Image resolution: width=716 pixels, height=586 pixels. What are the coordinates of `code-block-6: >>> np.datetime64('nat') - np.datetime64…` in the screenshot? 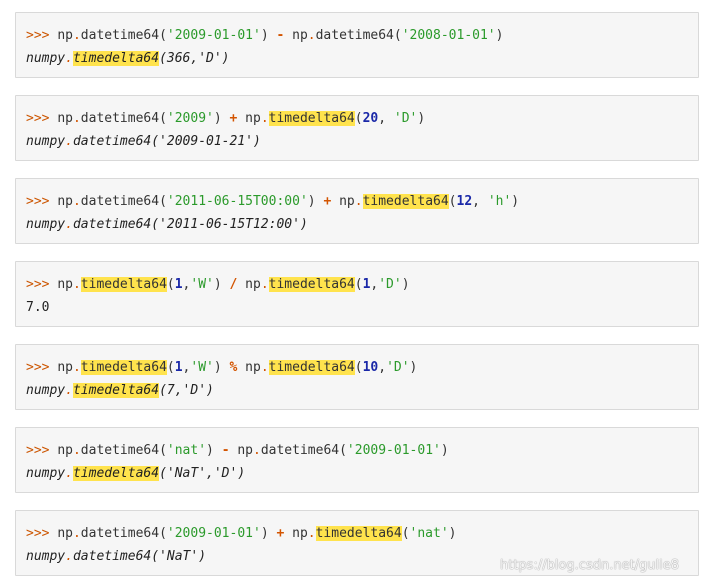 It's located at (357, 460).